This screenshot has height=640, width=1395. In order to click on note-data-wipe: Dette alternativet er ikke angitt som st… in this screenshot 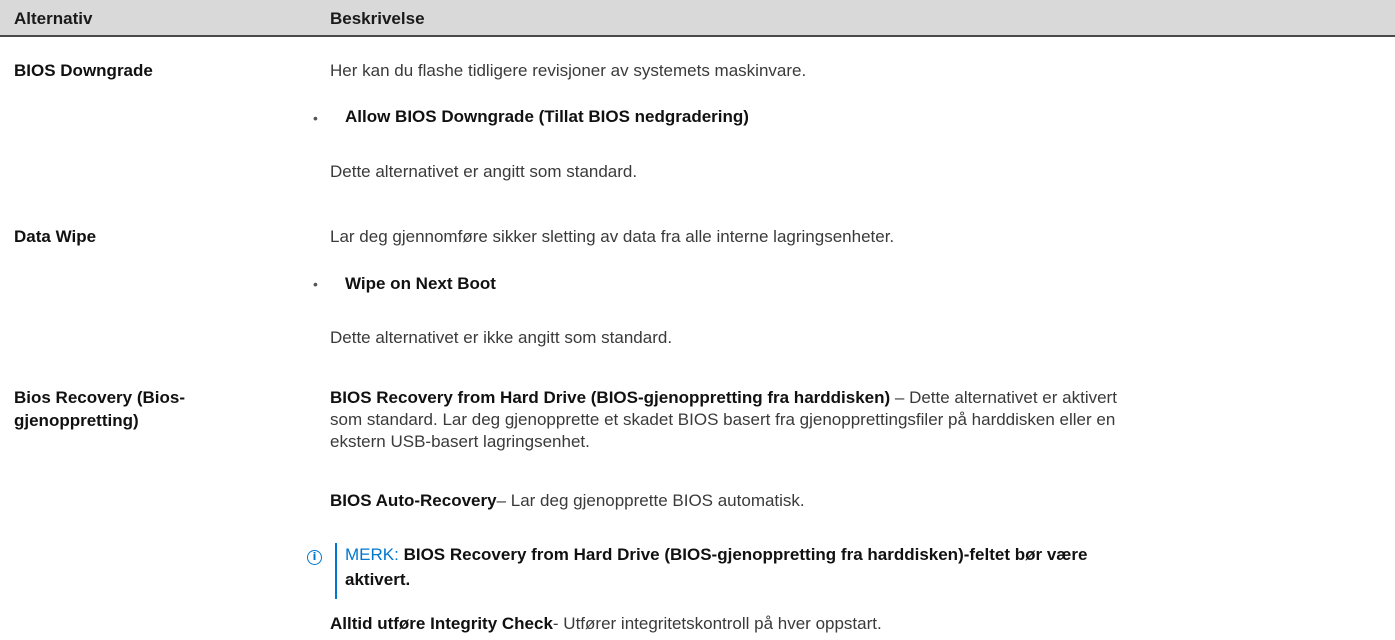, I will do `click(501, 337)`.